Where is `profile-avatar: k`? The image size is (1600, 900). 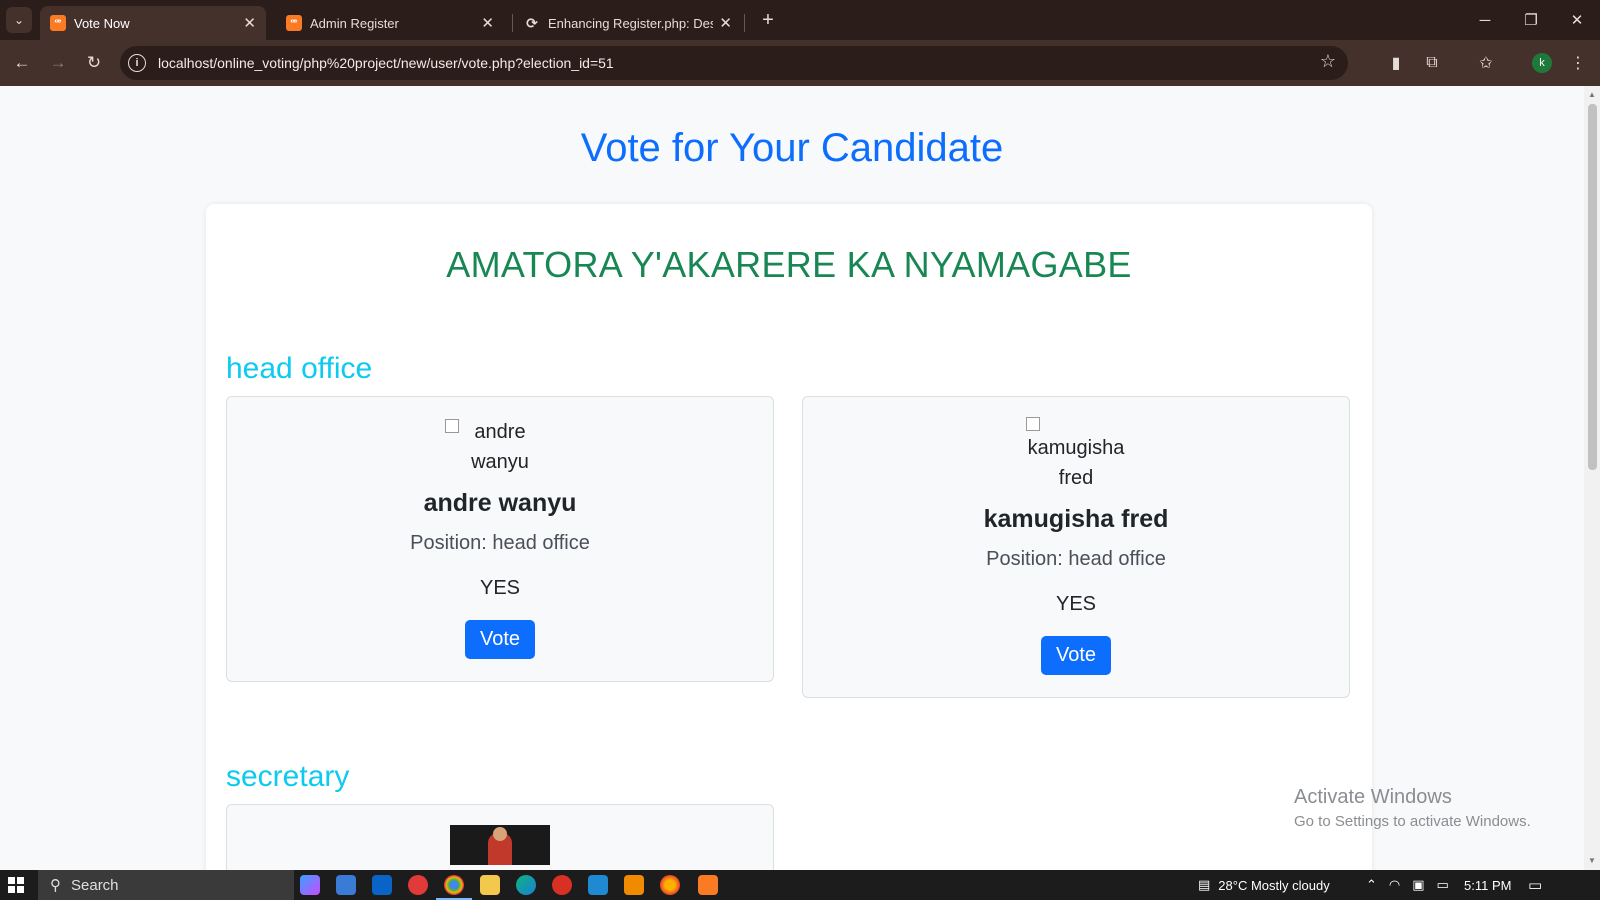 profile-avatar: k is located at coordinates (1542, 63).